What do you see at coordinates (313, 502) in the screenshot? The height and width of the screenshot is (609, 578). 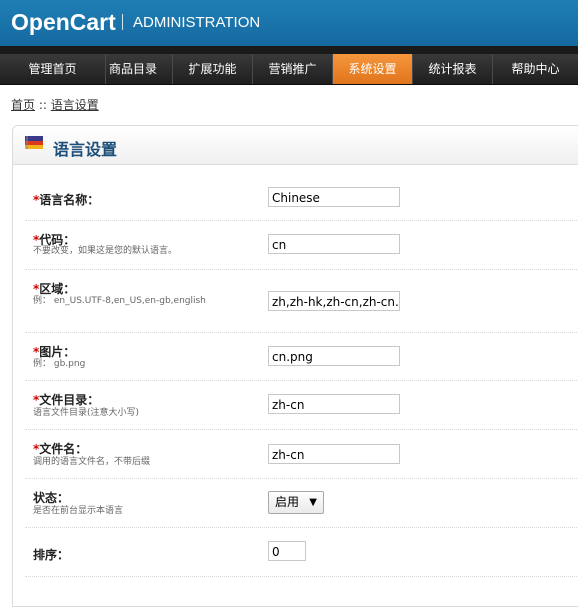 I see `dropdown-arrow-icon: ▼` at bounding box center [313, 502].